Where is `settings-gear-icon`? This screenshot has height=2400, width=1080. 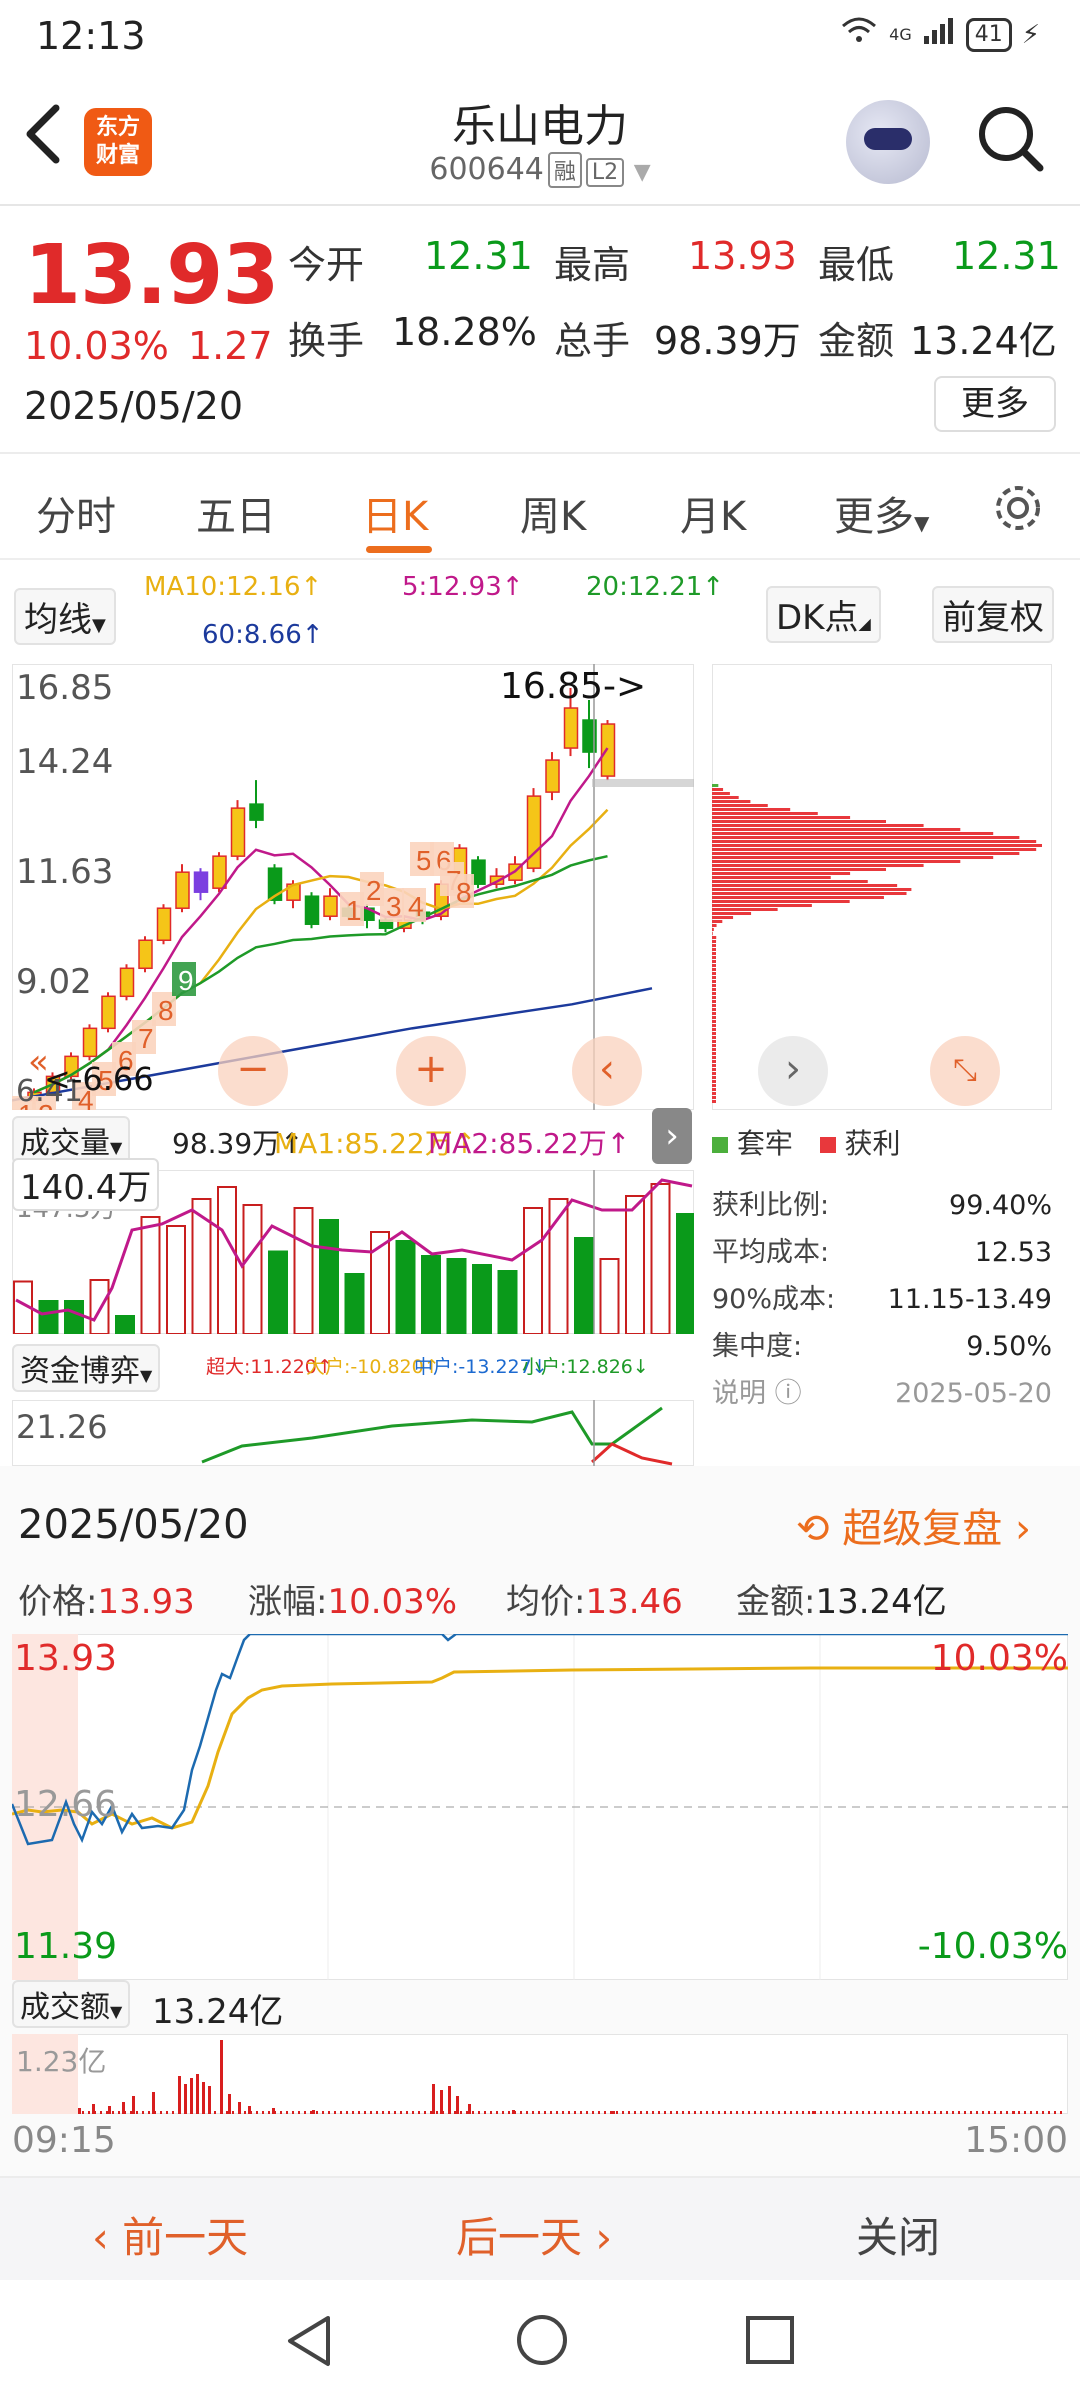 settings-gear-icon is located at coordinates (1018, 508).